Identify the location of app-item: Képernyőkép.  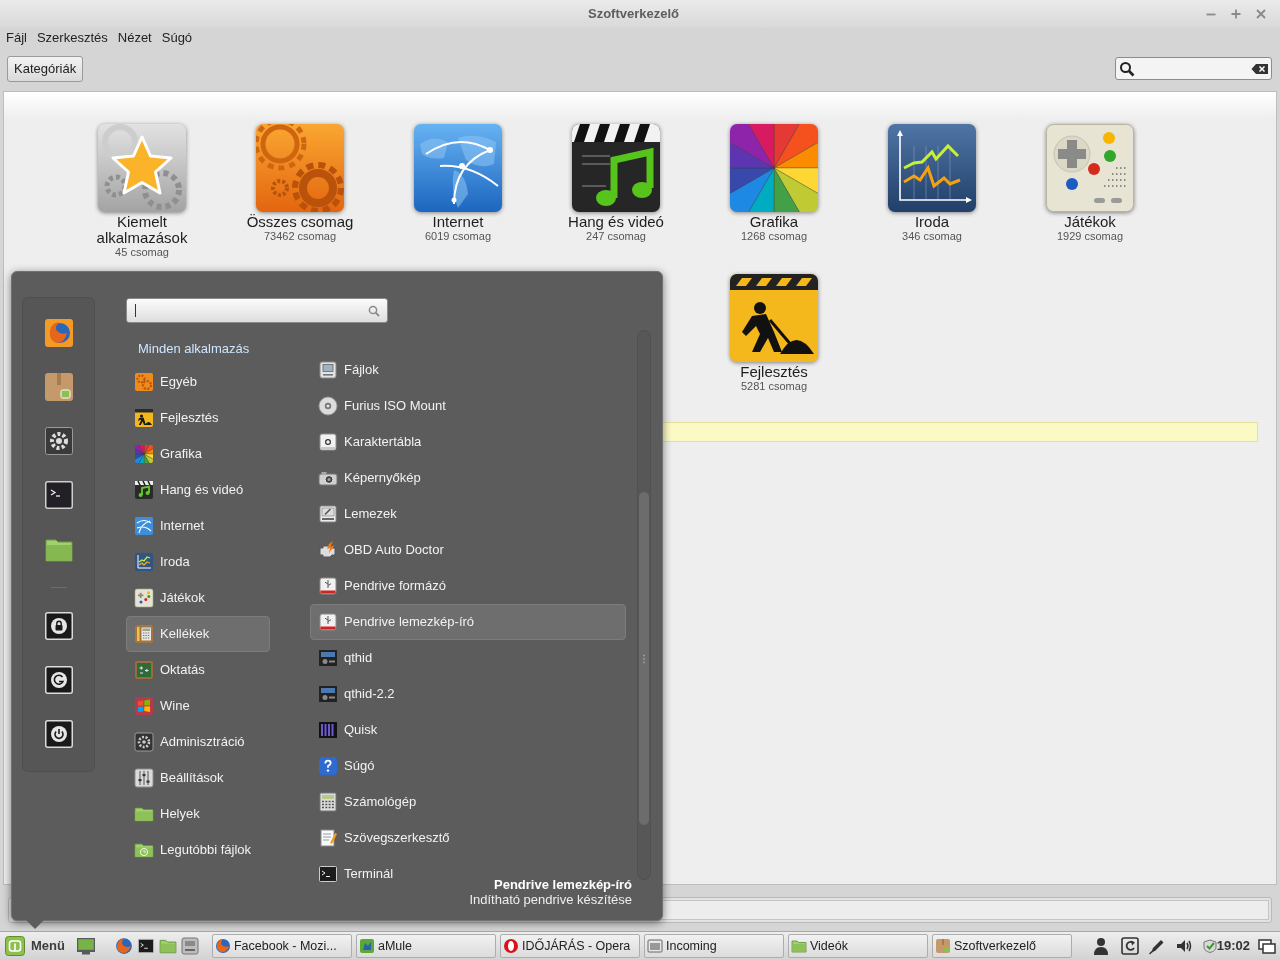
(370, 478).